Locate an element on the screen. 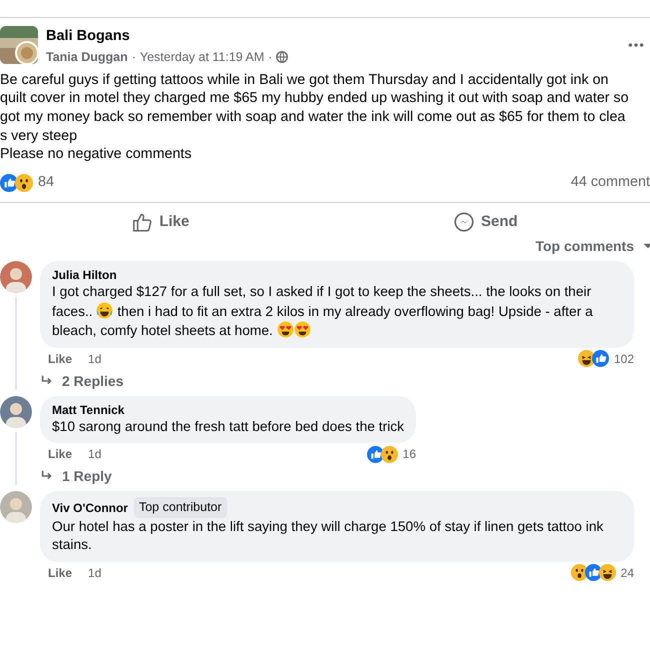 This screenshot has height=650, width=650. post-text-line: s very steep is located at coordinates (39, 136).